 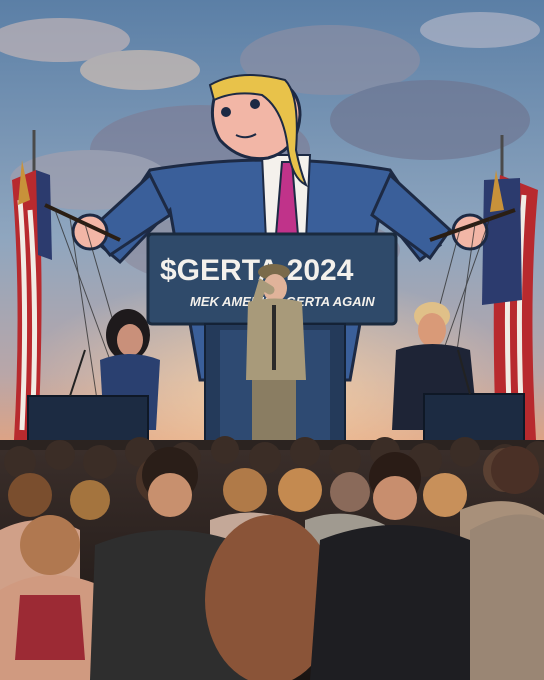 I want to click on figure-eye-right, so click(x=255, y=104).